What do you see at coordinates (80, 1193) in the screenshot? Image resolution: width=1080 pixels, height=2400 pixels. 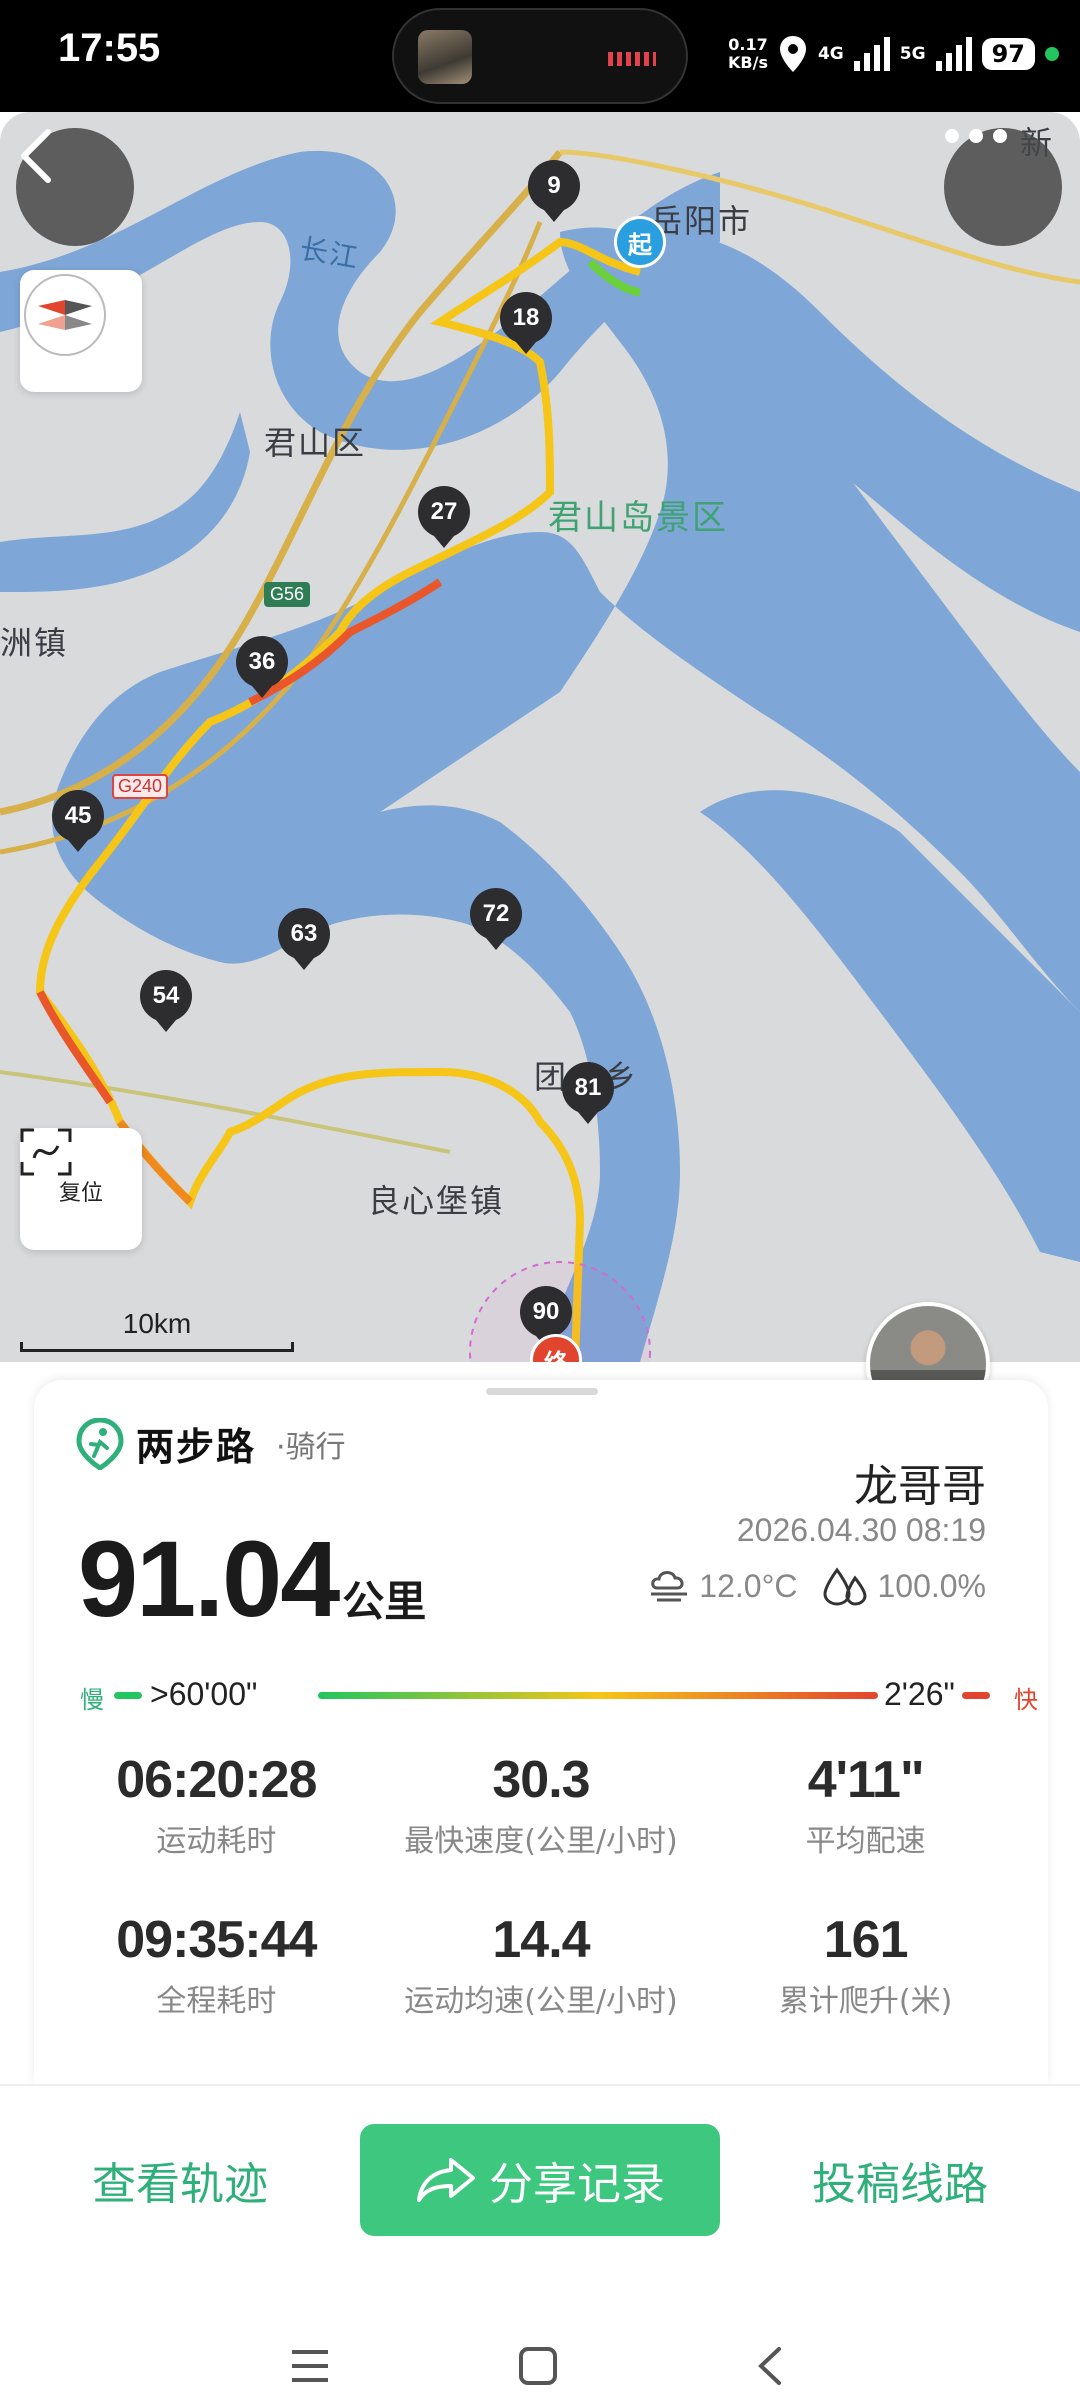 I see `reset-label: 复位` at bounding box center [80, 1193].